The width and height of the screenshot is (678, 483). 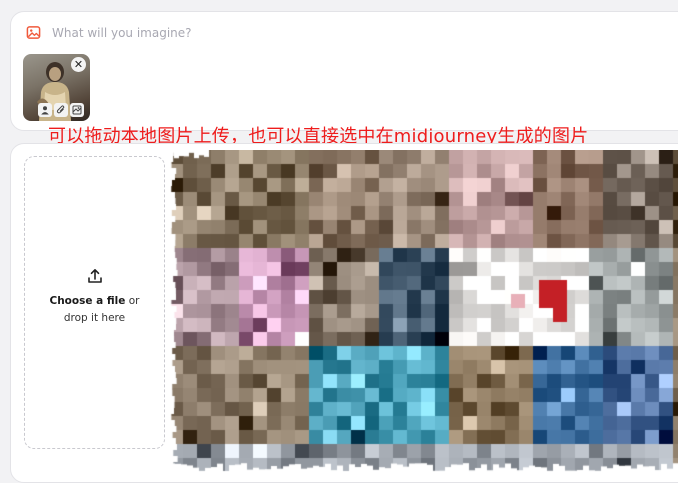 What do you see at coordinates (77, 110) in the screenshot?
I see `style-reference-icon` at bounding box center [77, 110].